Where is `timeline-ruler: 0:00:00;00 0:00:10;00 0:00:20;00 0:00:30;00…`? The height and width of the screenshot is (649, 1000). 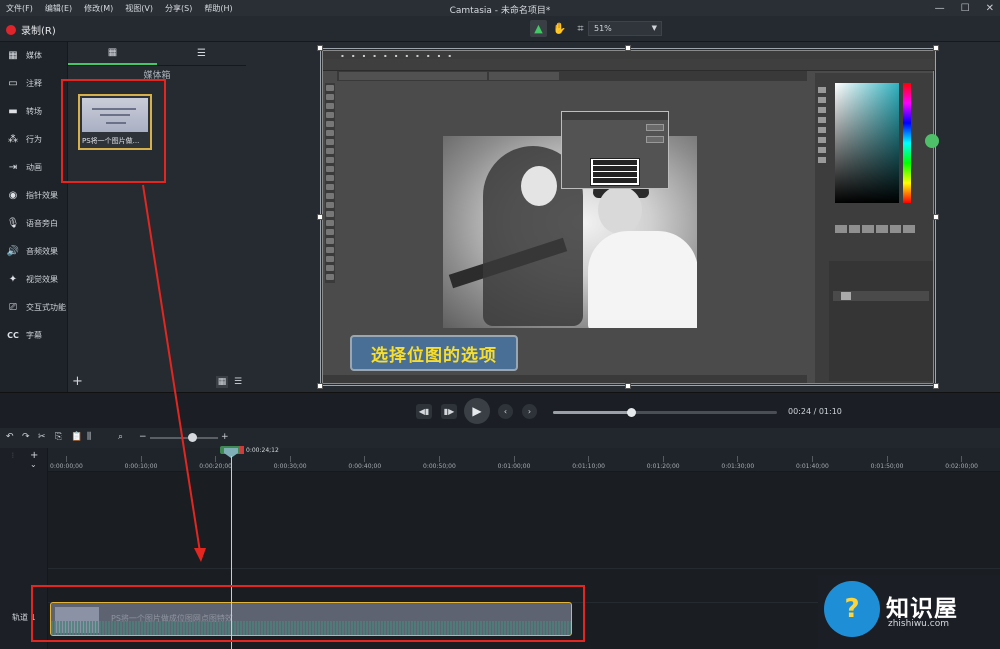 timeline-ruler: 0:00:00;00 0:00:10;00 0:00:20;00 0:00:30;00… is located at coordinates (524, 460).